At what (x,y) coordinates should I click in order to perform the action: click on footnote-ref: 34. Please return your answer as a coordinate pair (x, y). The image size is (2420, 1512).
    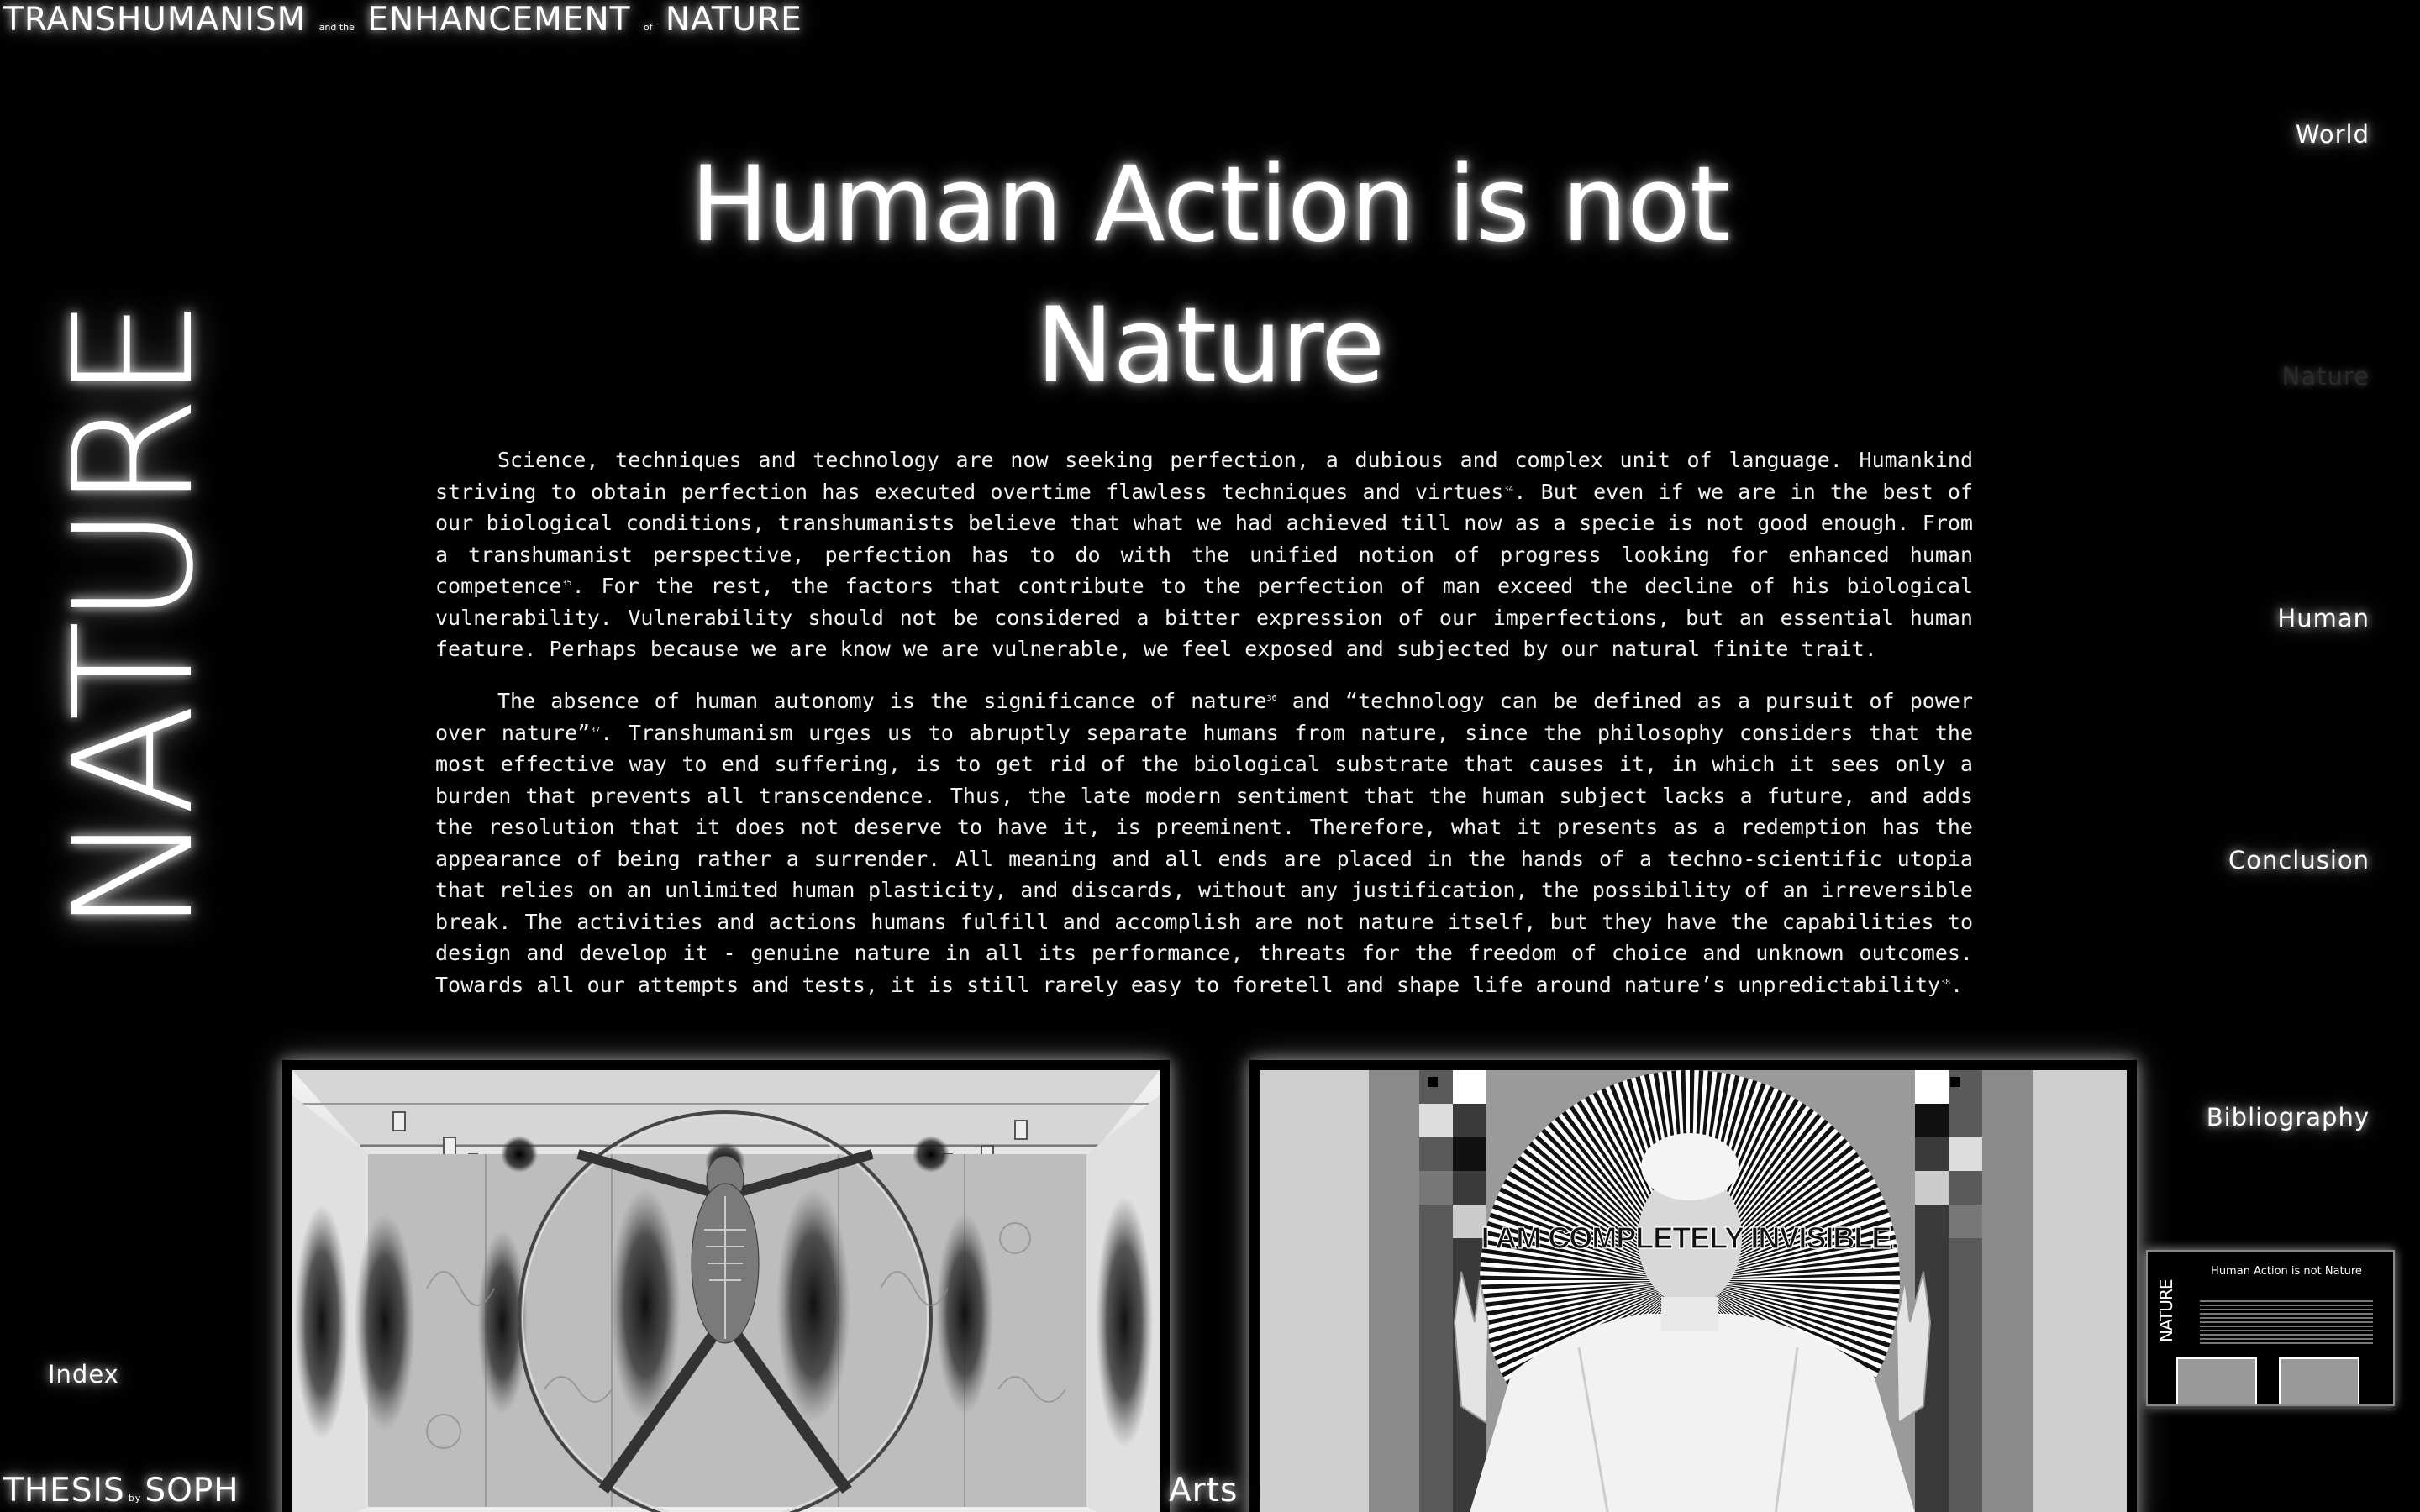
    Looking at the image, I should click on (1508, 489).